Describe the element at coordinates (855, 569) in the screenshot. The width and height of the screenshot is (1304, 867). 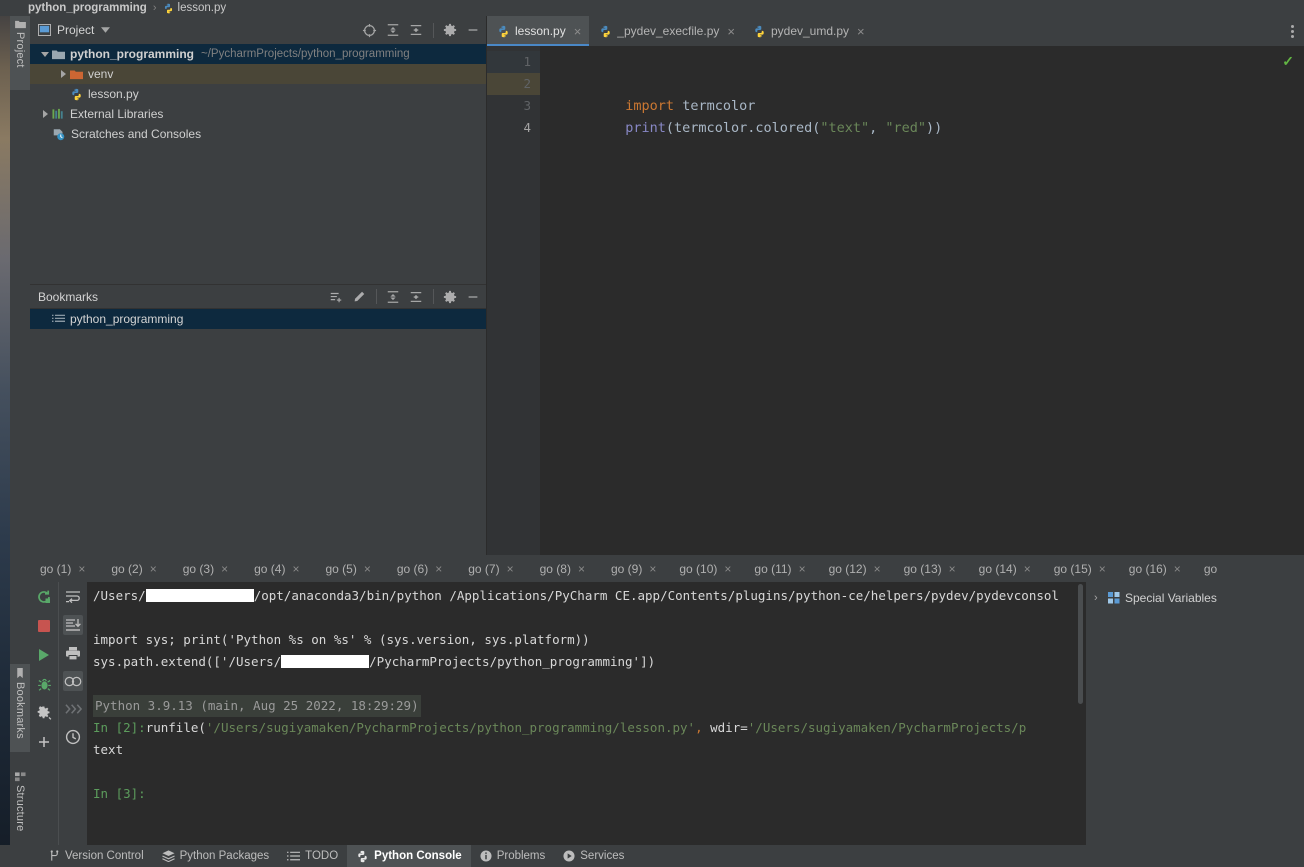
I see `console-tab: go (12) ×` at that location.